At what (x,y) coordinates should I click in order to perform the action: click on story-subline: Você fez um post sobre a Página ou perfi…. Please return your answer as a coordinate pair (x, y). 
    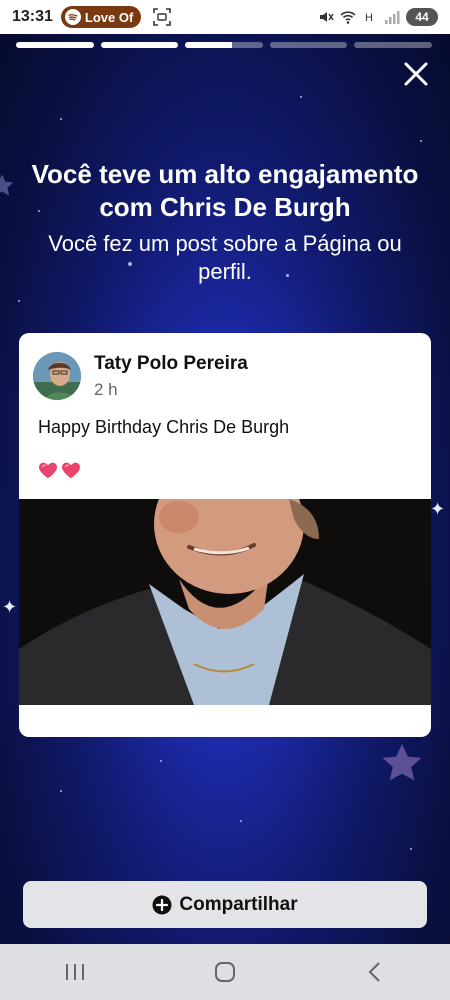
    Looking at the image, I should click on (225, 257).